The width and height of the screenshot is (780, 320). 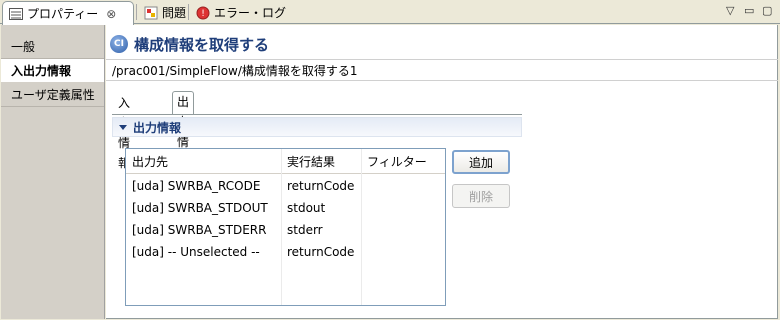 I want to click on view-tab-bar: プロパティー ⊗ 問題 ! エラー・ログ ▽ ▭ ▢, so click(x=390, y=12).